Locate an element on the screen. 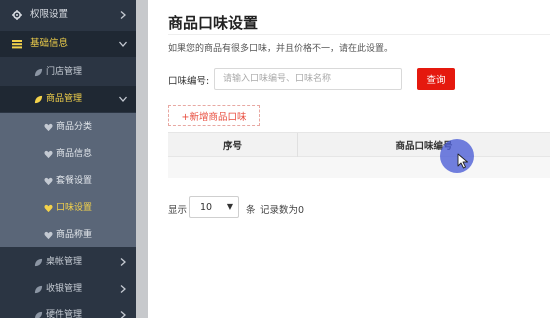 Image resolution: width=550 pixels, height=318 pixels. sidebar-item-goods-category: 商品分类 is located at coordinates (68, 127).